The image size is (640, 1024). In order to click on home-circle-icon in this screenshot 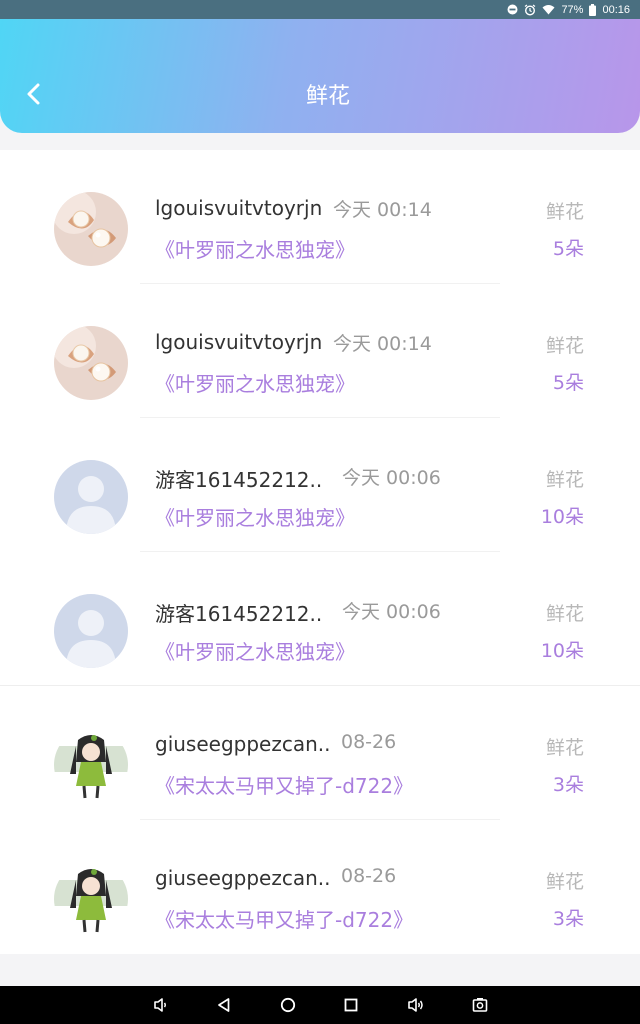, I will do `click(288, 1005)`.